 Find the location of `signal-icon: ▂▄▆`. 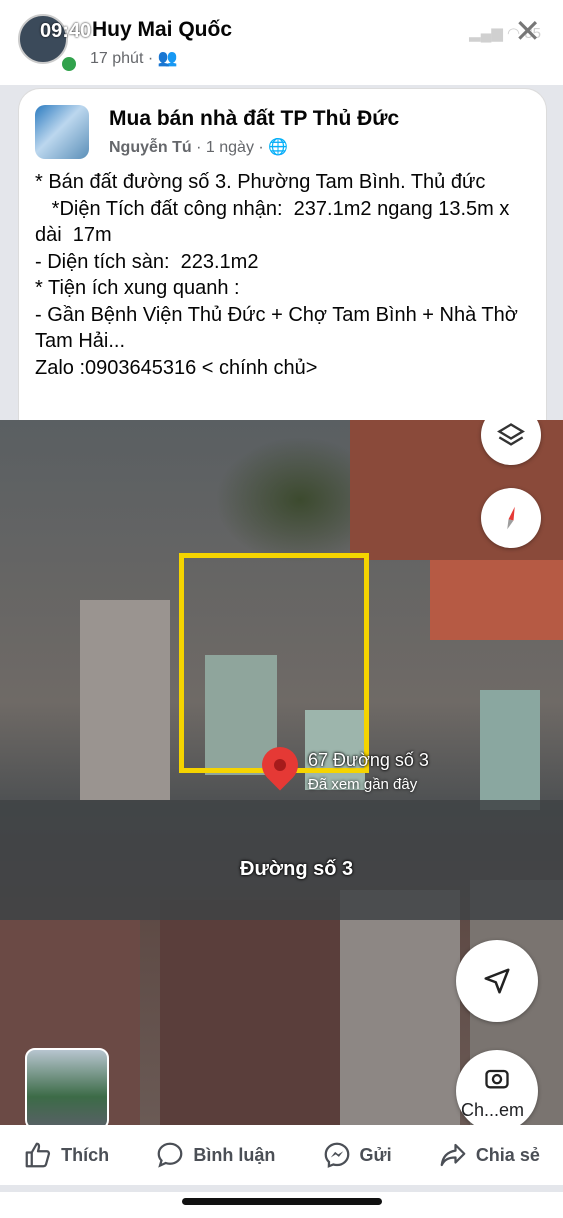

signal-icon: ▂▄▆ is located at coordinates (486, 33).